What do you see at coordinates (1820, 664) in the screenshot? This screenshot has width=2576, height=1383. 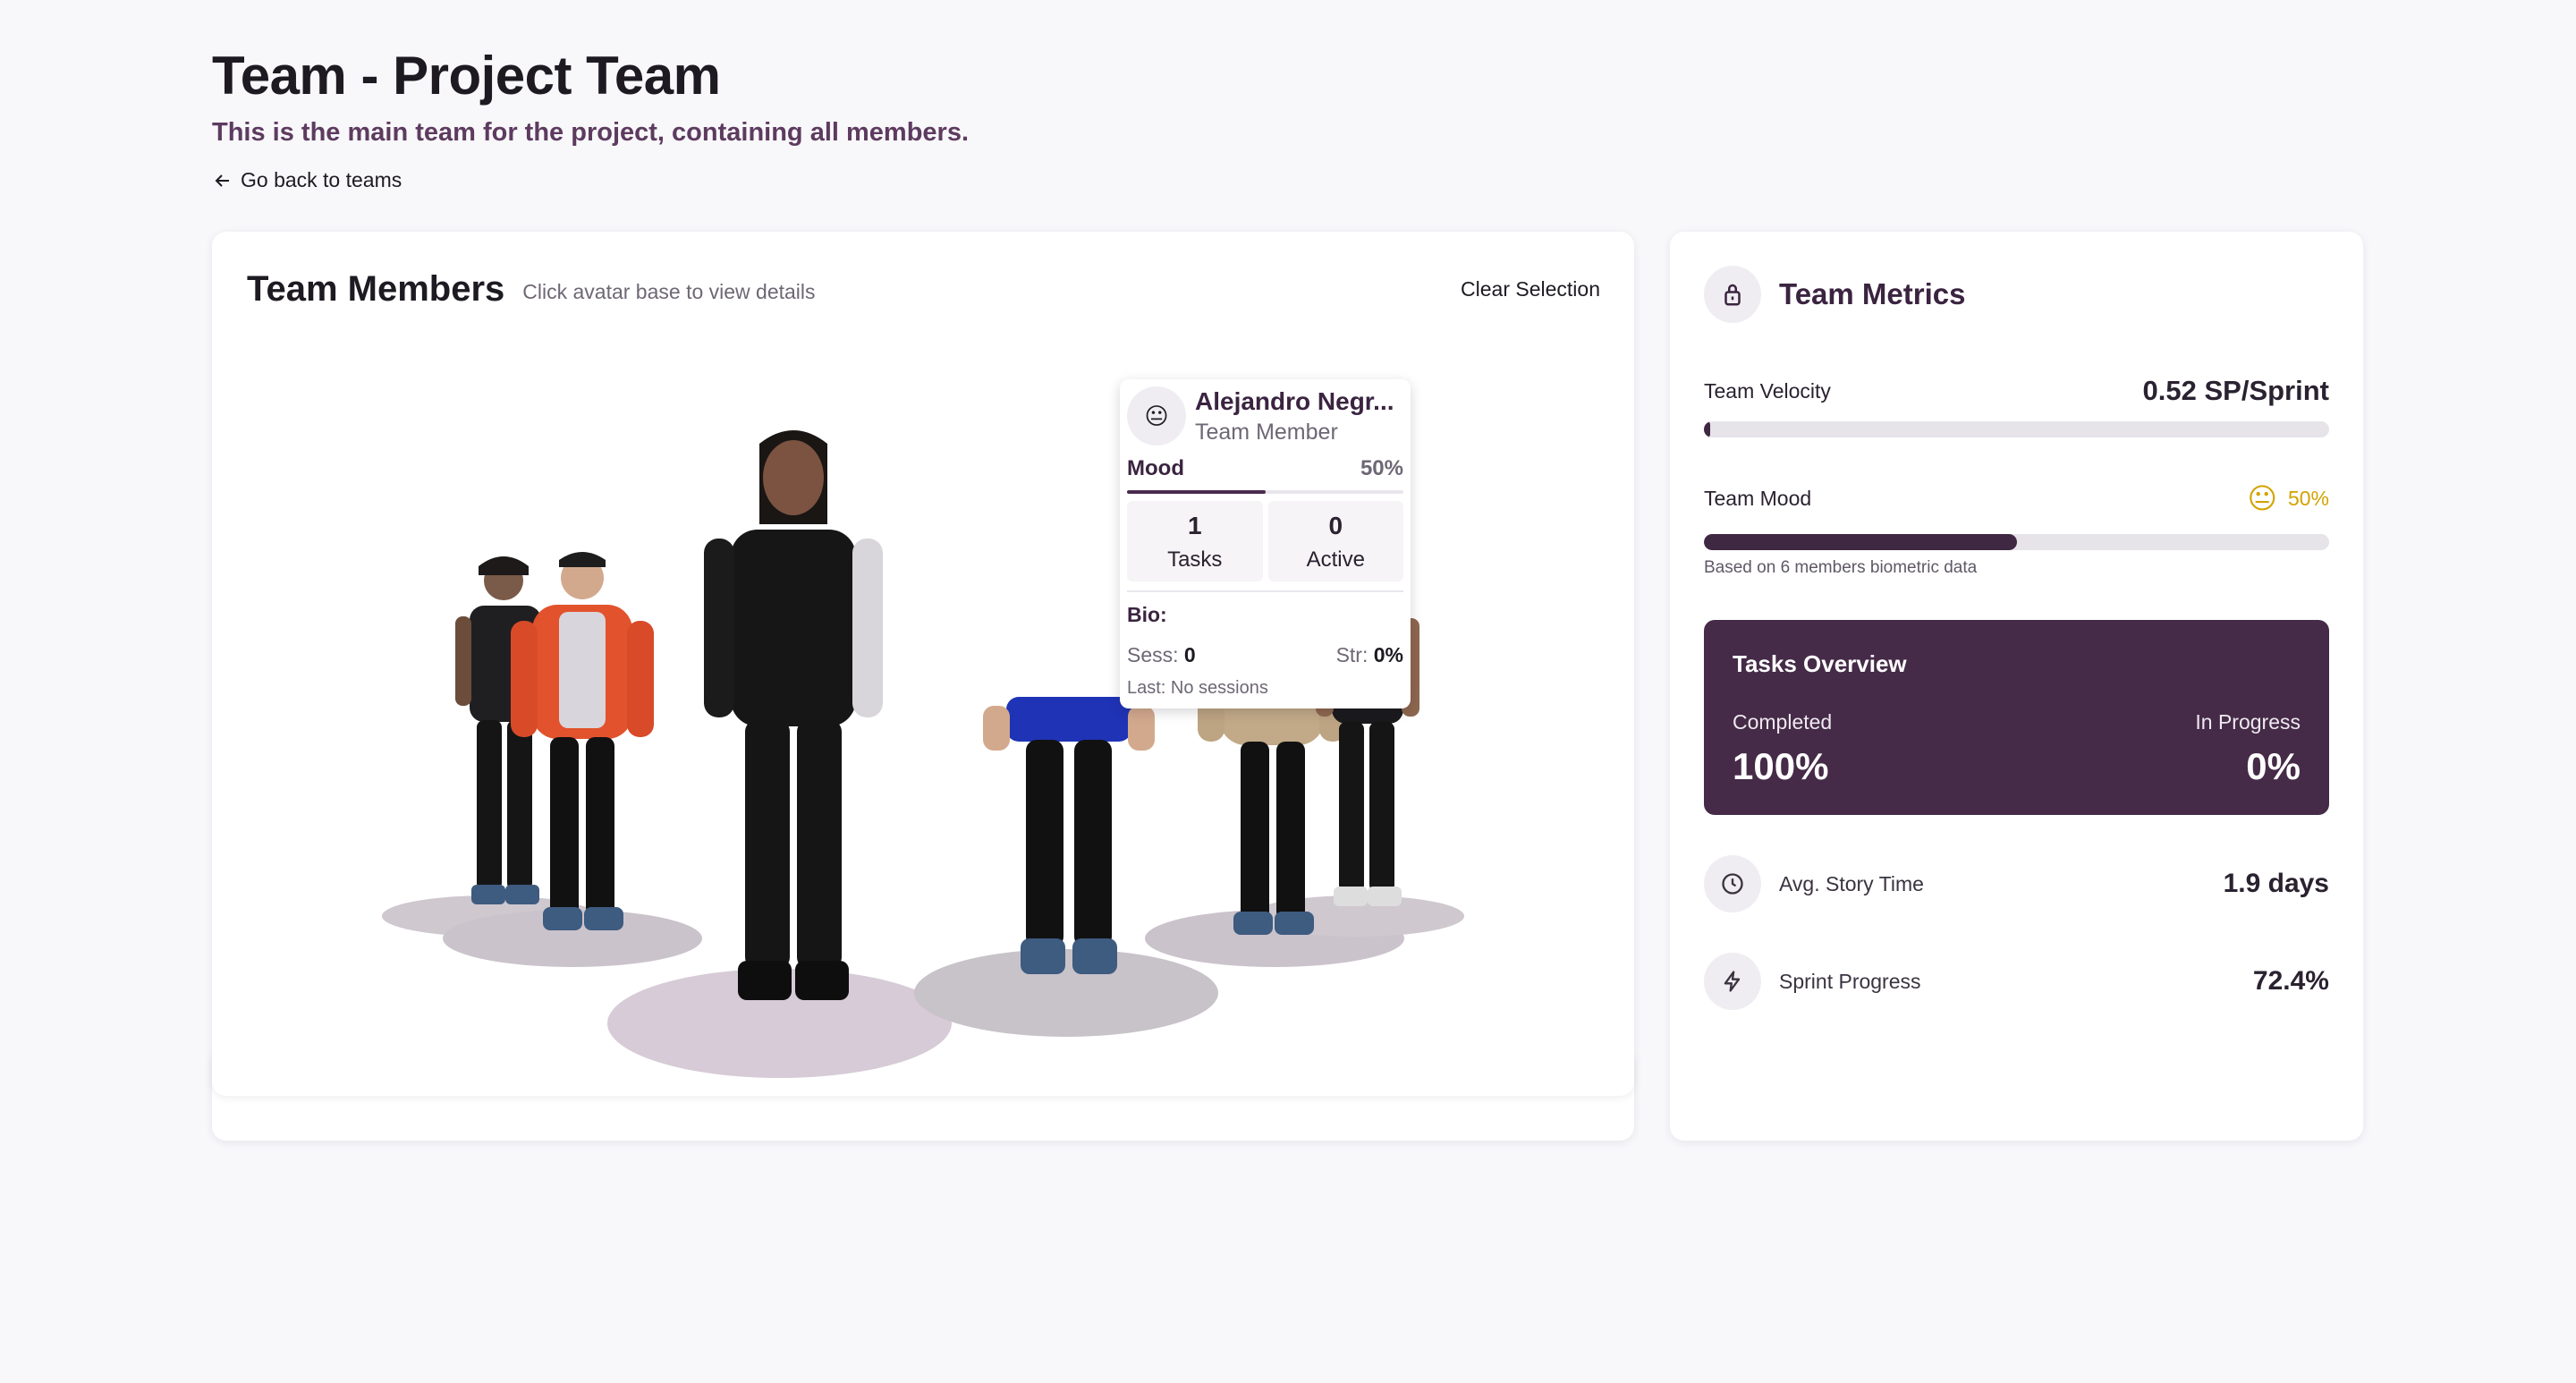 I see `tasks-overview-title: Tasks Overview` at bounding box center [1820, 664].